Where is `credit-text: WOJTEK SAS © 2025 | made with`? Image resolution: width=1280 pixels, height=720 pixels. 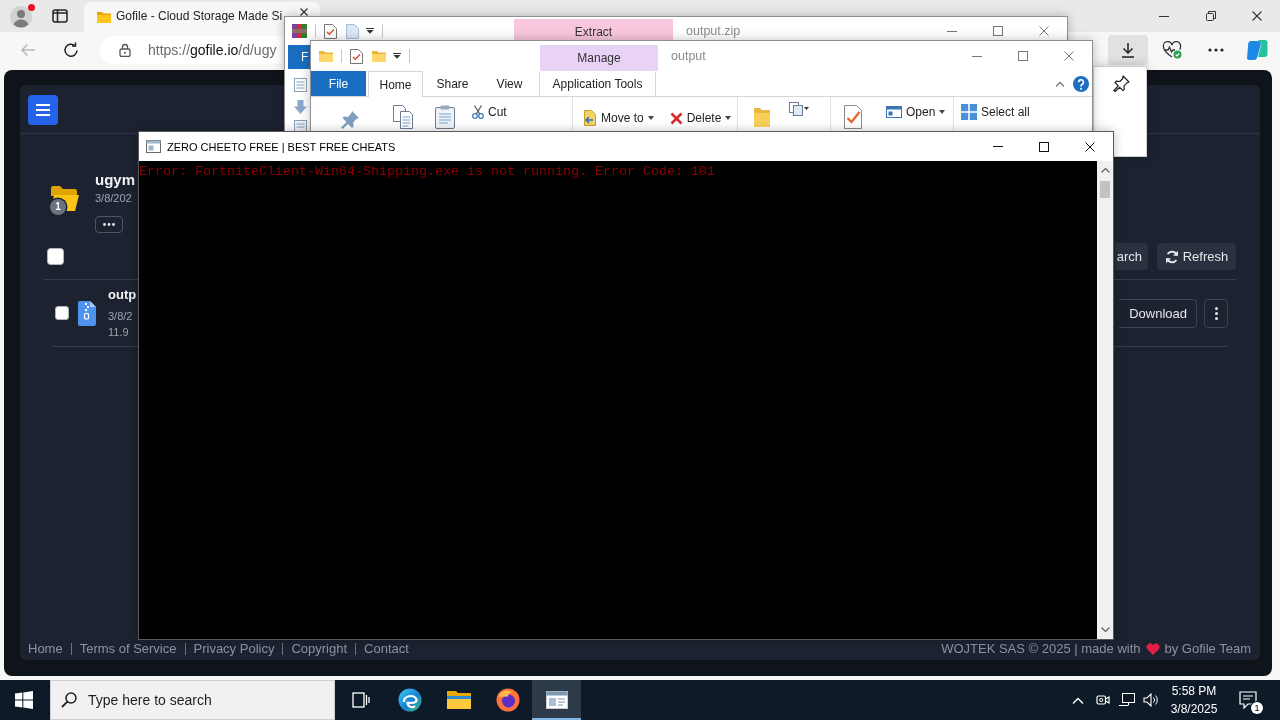
credit-text: WOJTEK SAS © 2025 | made with is located at coordinates (1041, 649).